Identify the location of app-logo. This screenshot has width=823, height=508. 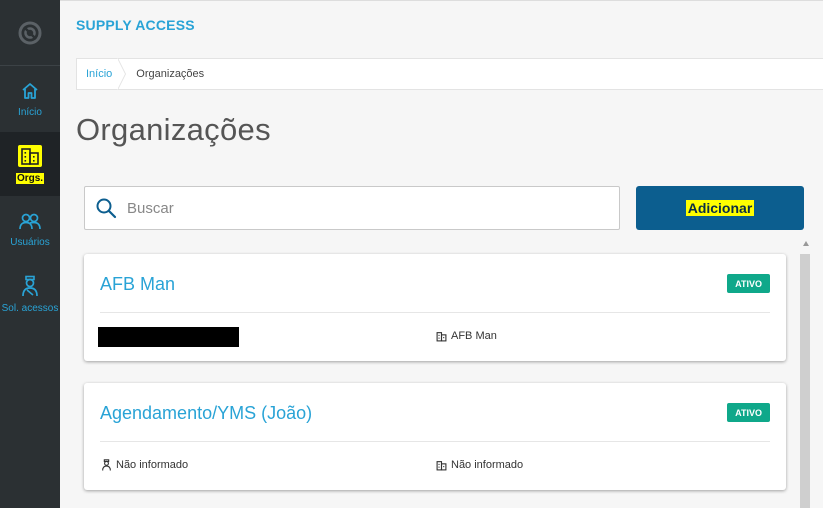
(30, 33).